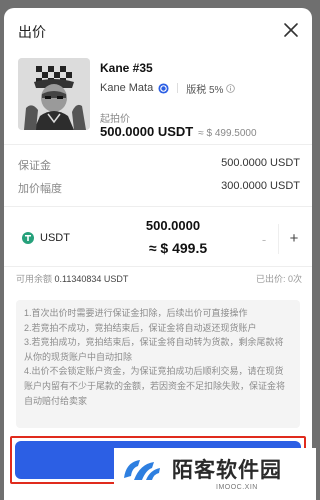 This screenshot has width=320, height=500. What do you see at coordinates (278, 279) in the screenshot?
I see `bid-count: 已出价: 0次` at bounding box center [278, 279].